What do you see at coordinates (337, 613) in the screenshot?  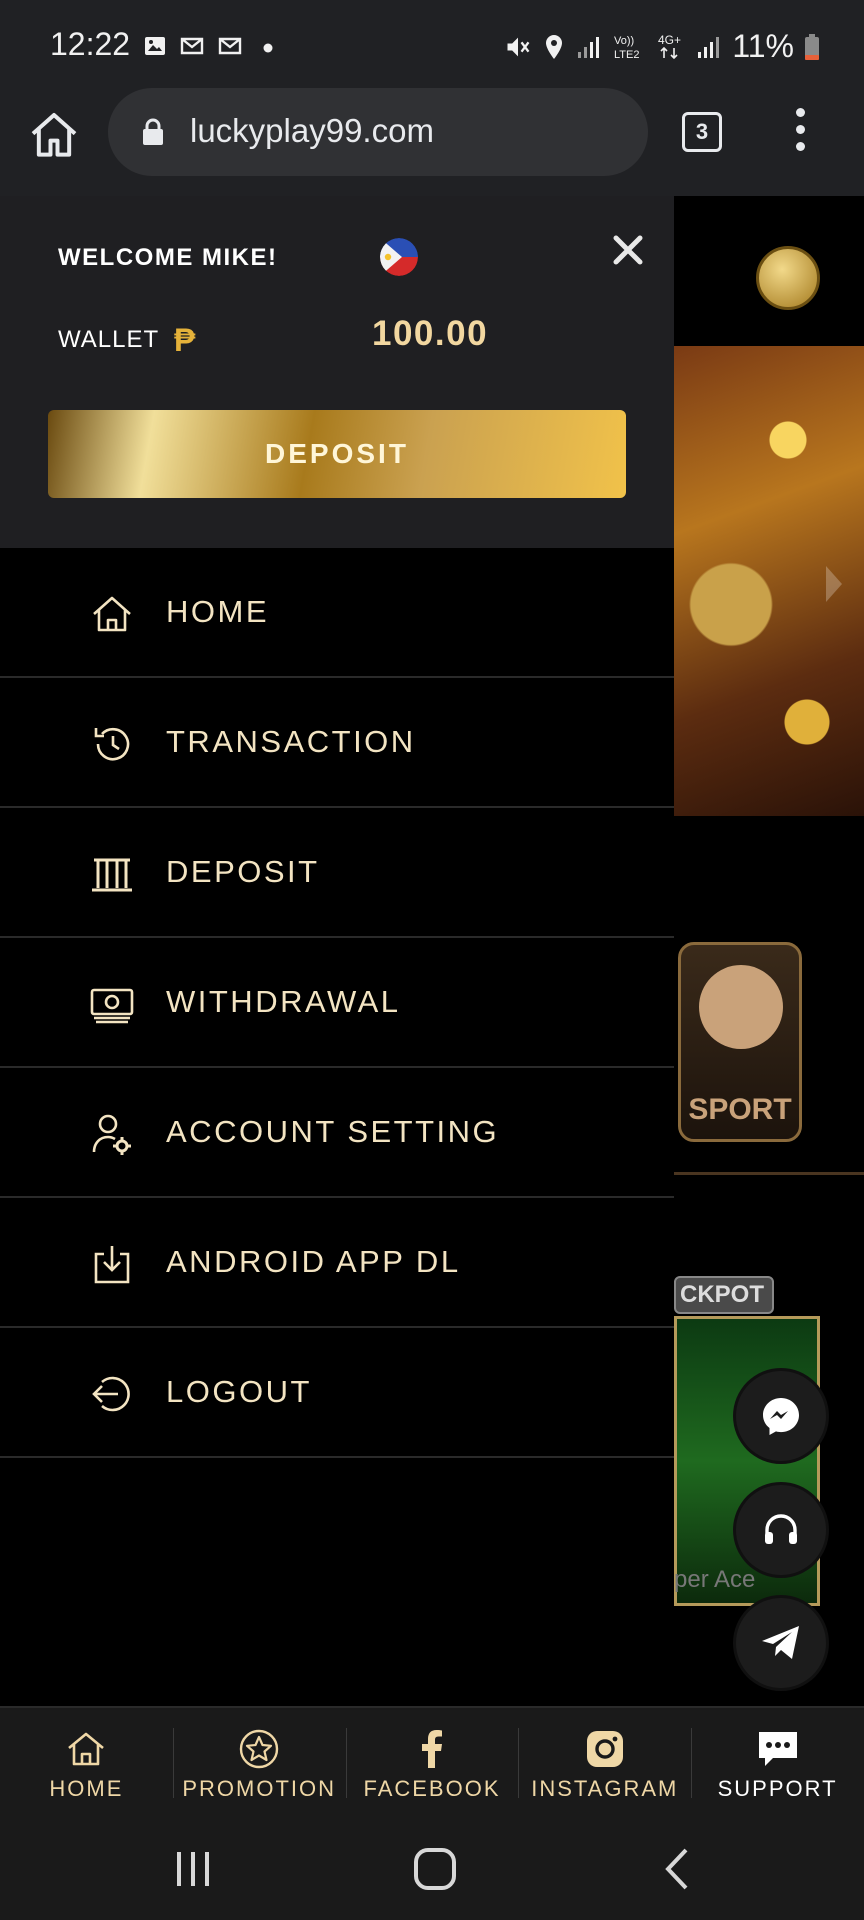 I see `menu-item-home: HOME` at bounding box center [337, 613].